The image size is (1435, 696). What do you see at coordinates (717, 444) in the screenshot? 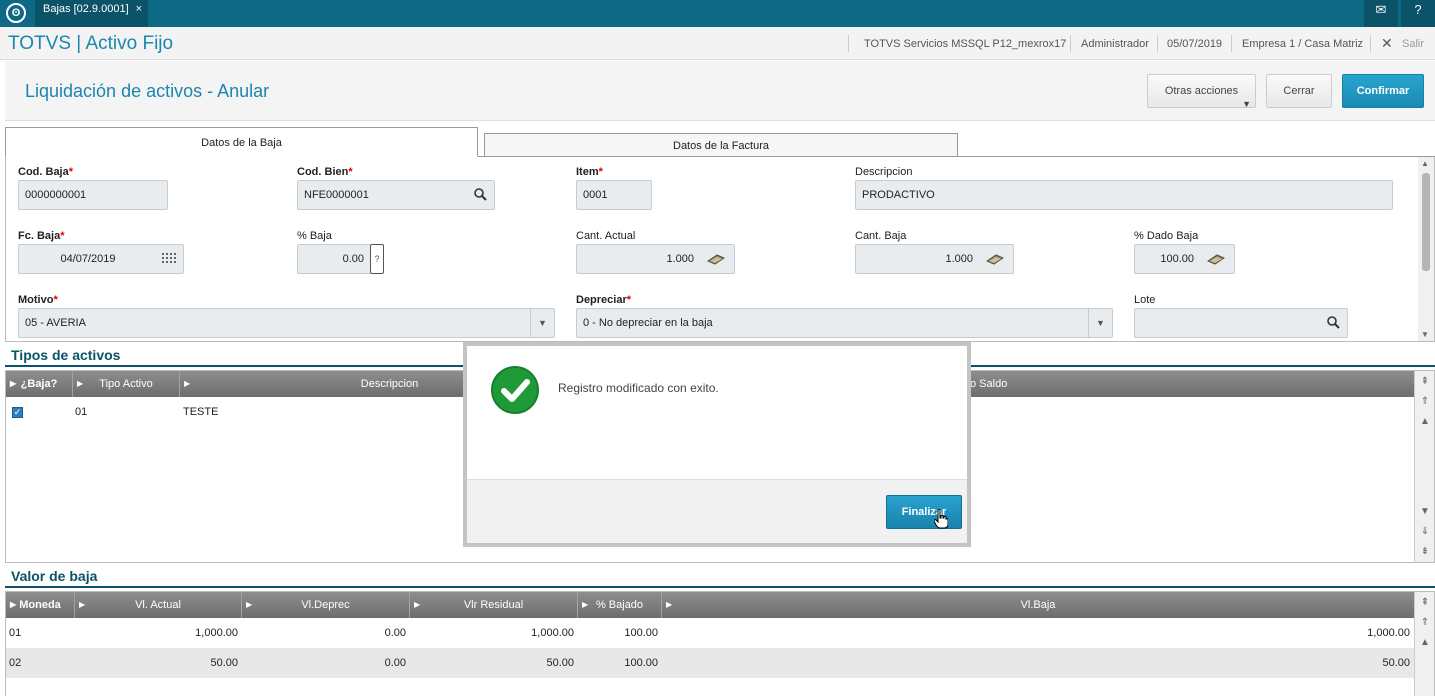
I see `success-dialog: Registro modificado con exito. Finalizar` at bounding box center [717, 444].